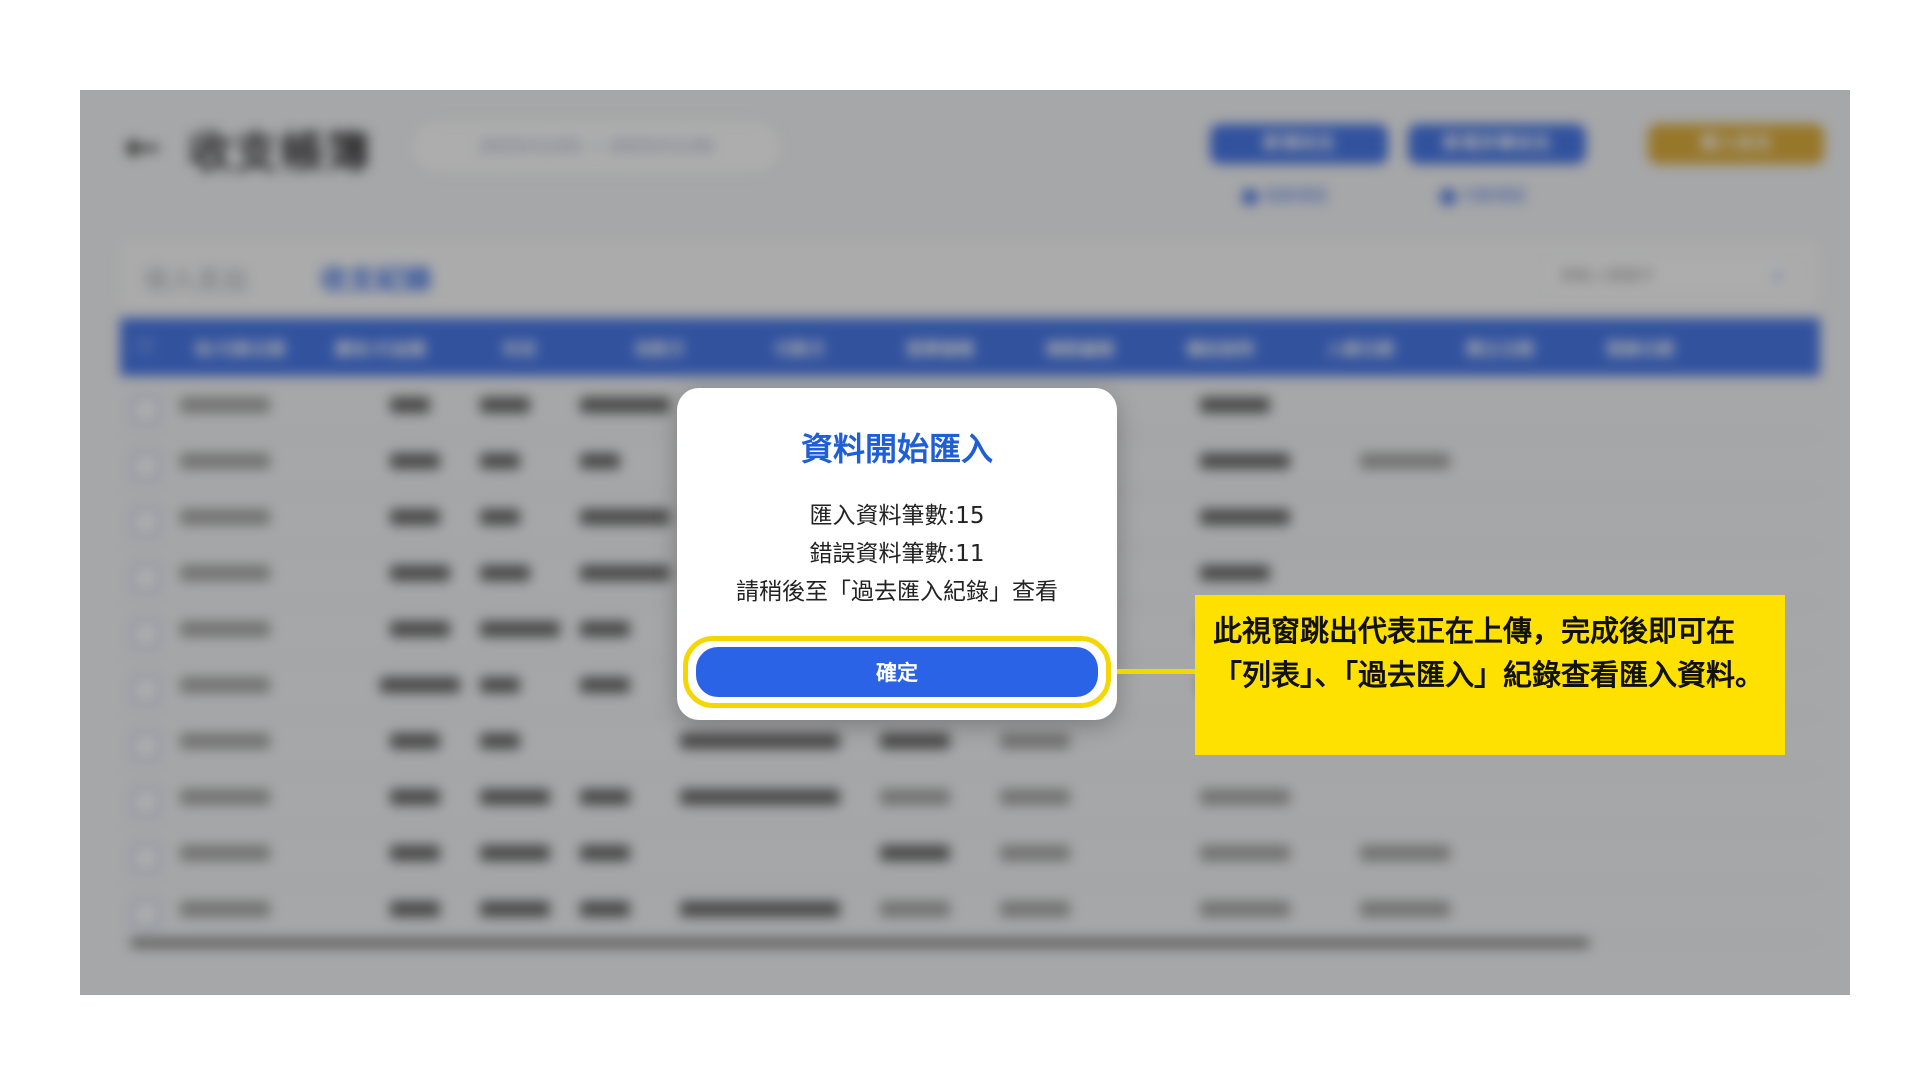 Image resolution: width=1920 pixels, height=1080 pixels. I want to click on error-count-text: 錯誤資料筆數:11, so click(897, 554).